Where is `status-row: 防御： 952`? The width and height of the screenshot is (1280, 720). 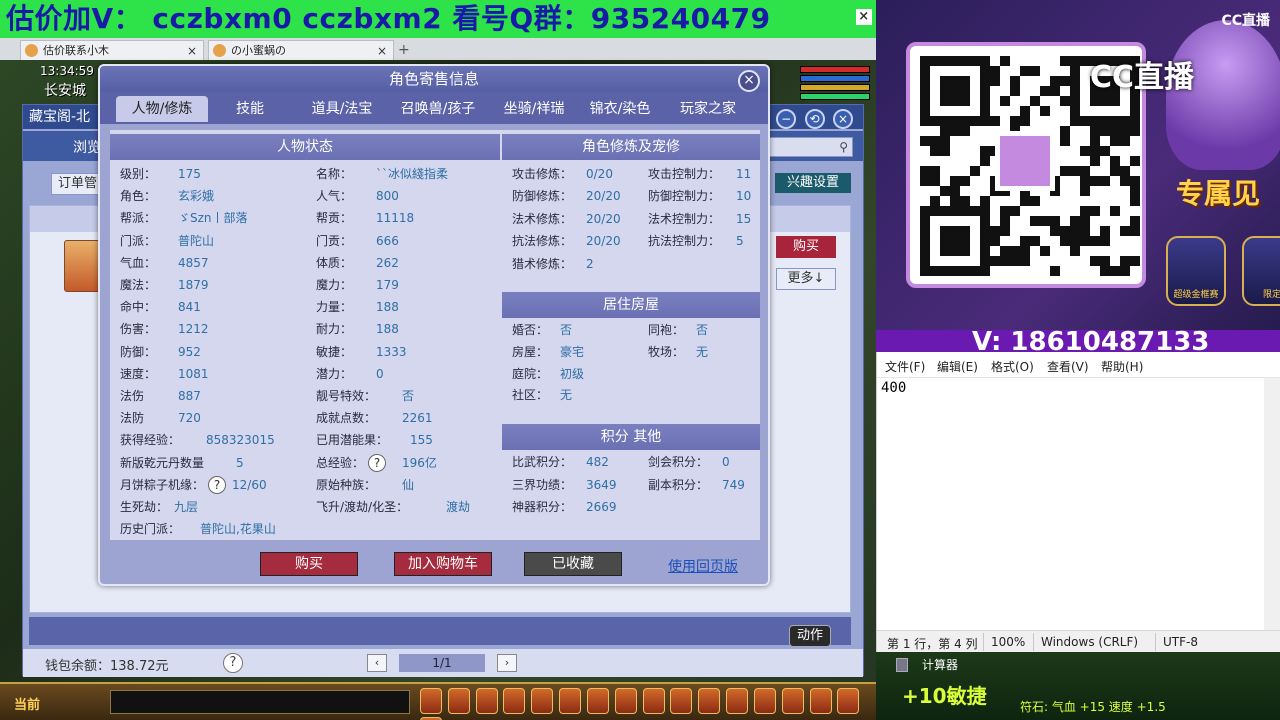
status-row: 防御： 952 is located at coordinates (160, 352).